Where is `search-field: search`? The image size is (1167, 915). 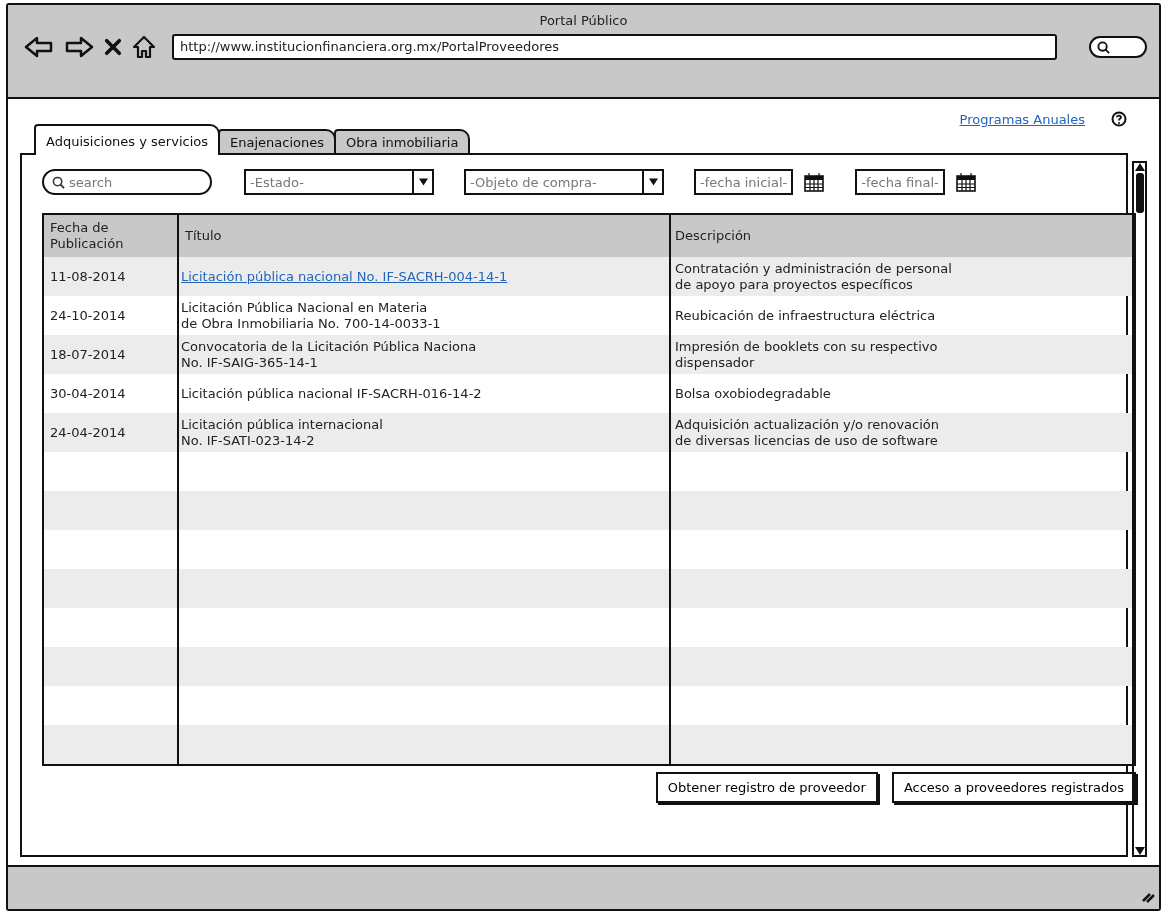
search-field: search is located at coordinates (127, 182).